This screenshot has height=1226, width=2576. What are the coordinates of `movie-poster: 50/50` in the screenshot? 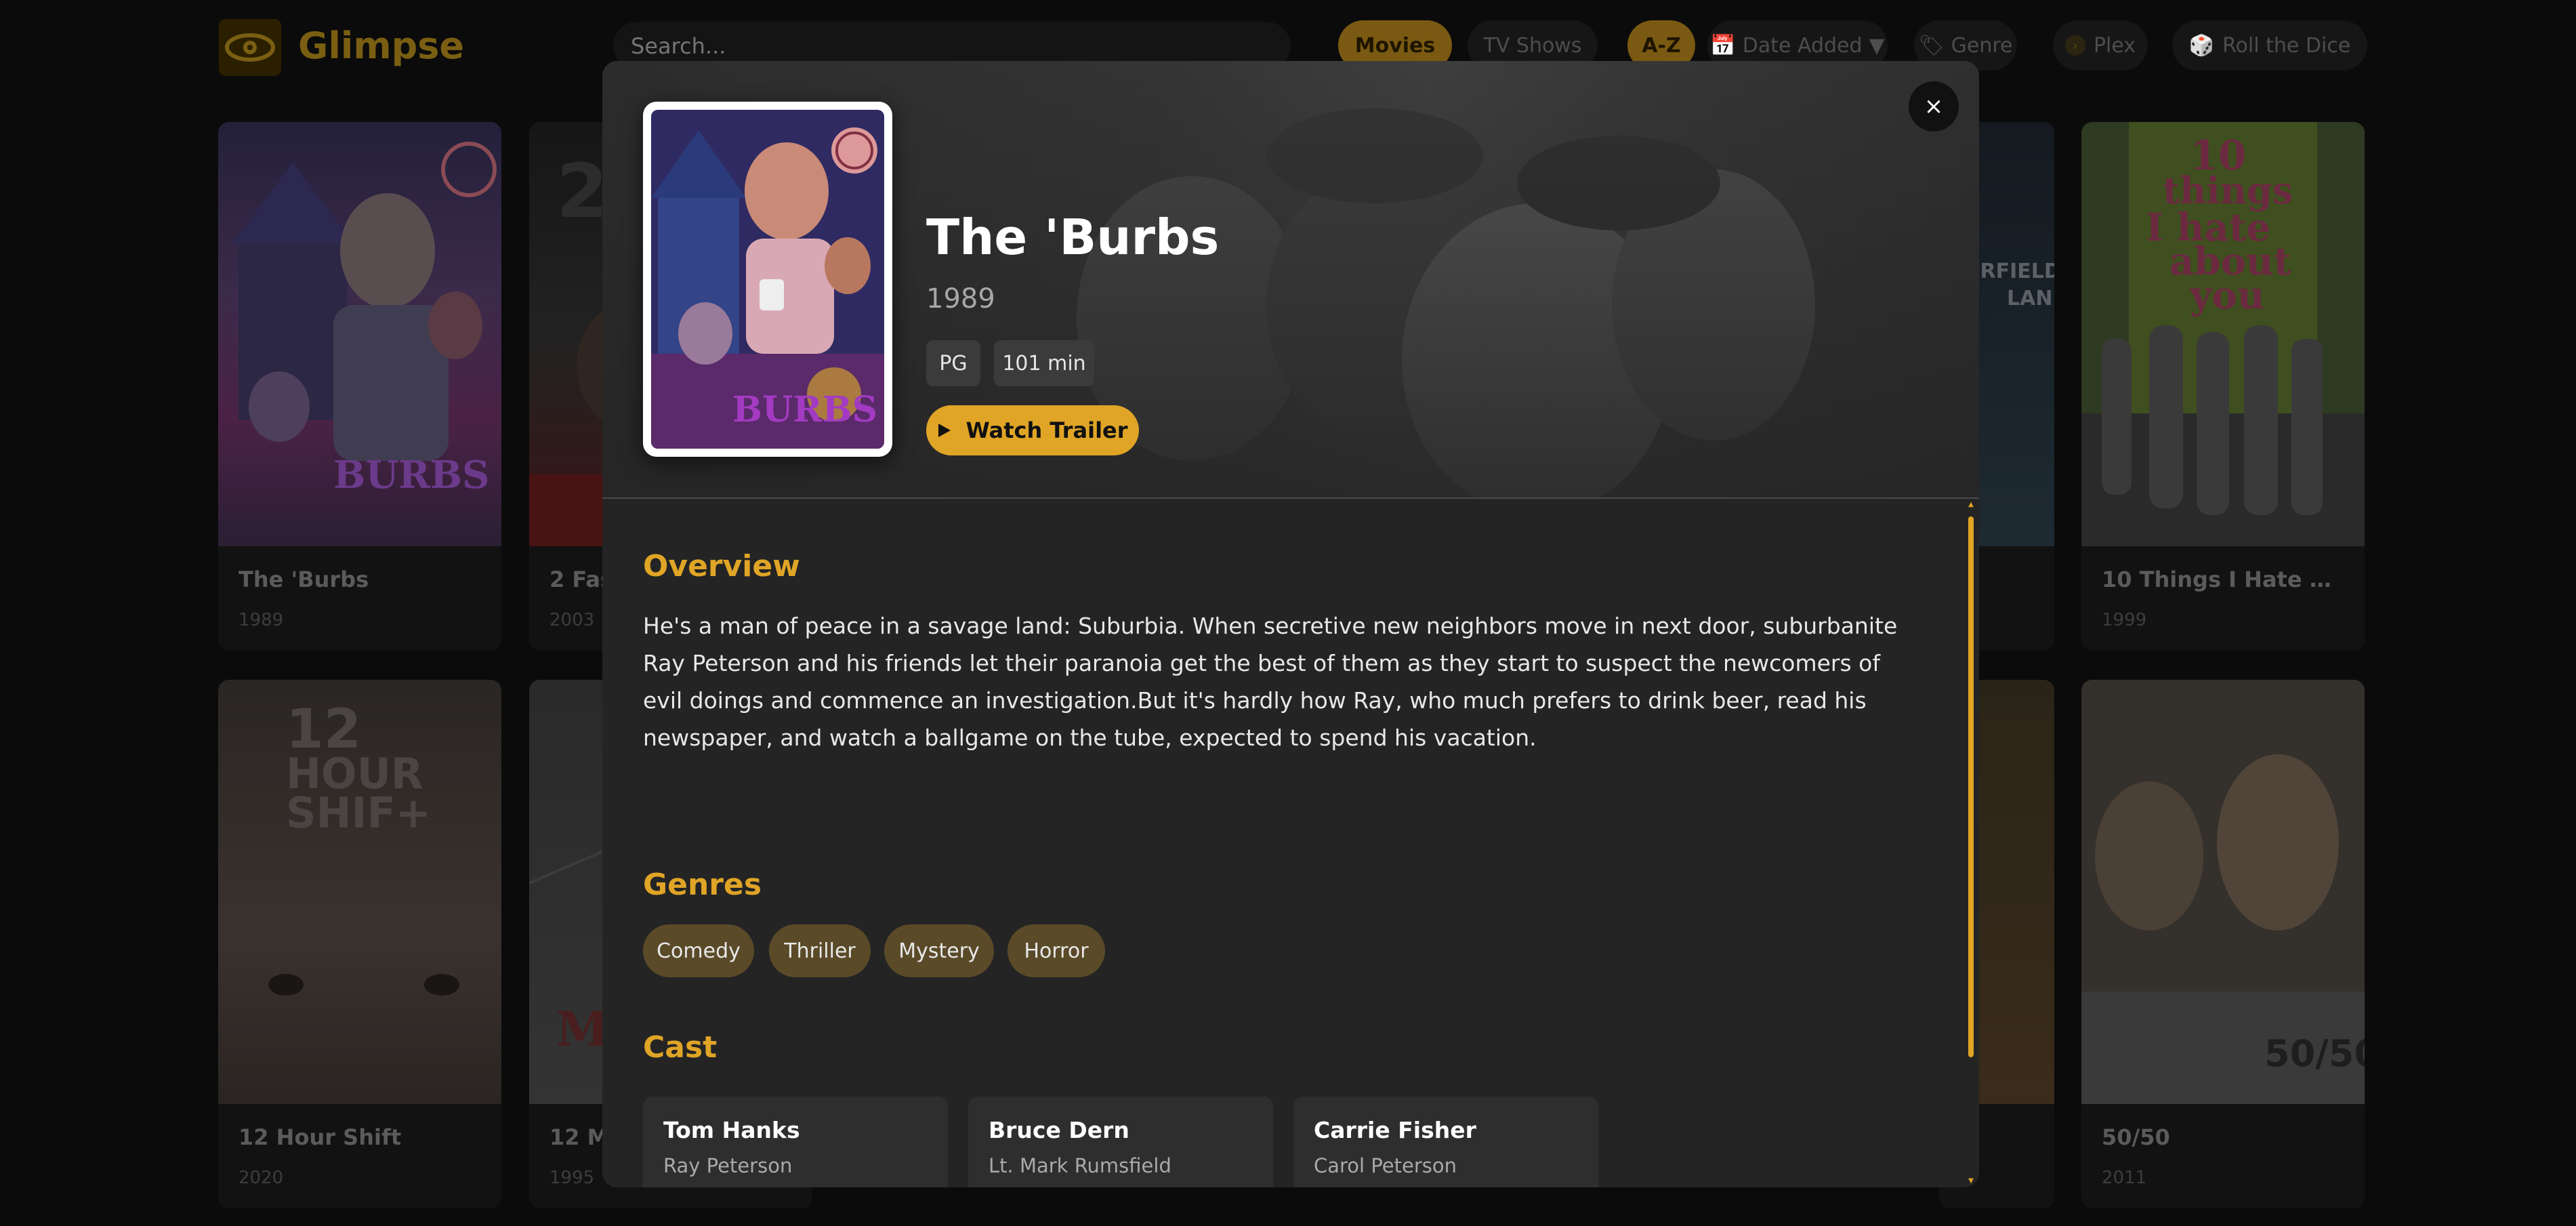 It's located at (2223, 892).